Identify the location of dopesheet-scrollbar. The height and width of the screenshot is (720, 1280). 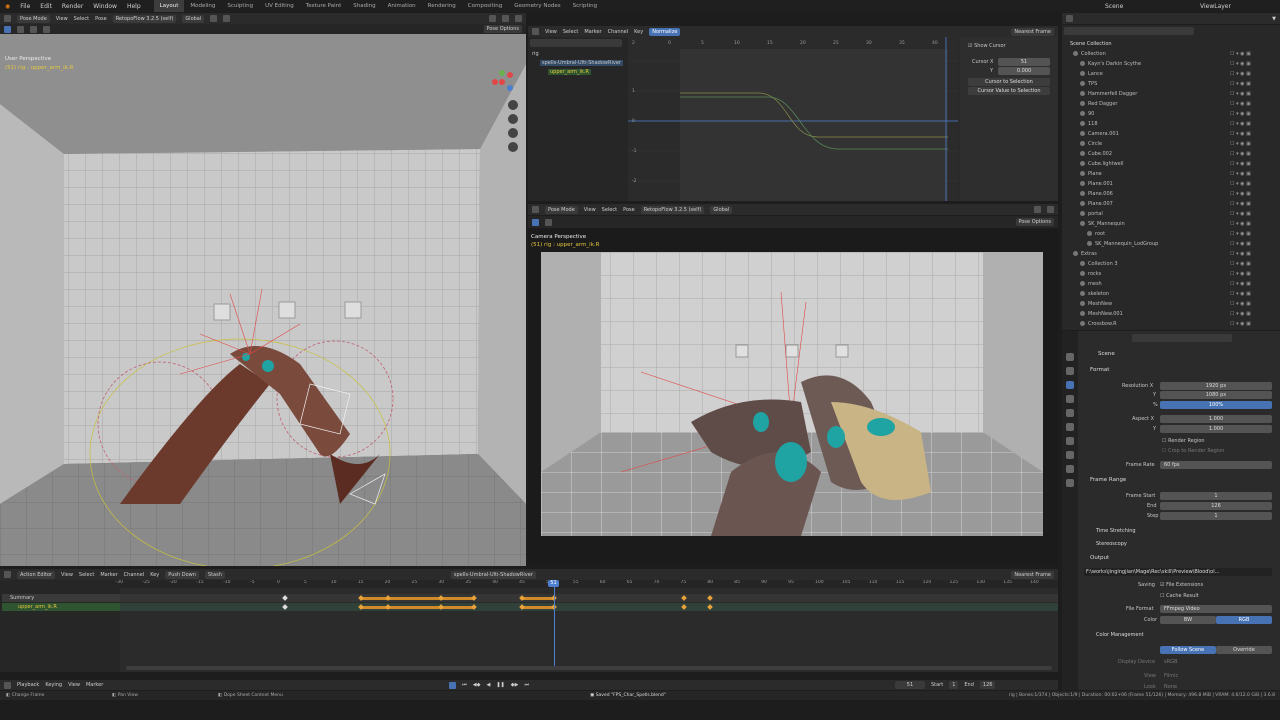
(589, 668).